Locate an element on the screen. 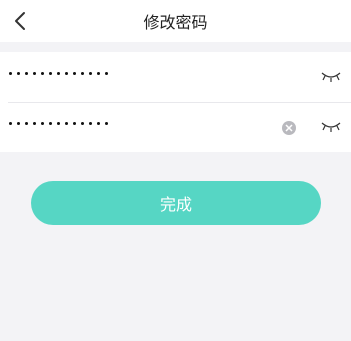  clear-icon is located at coordinates (289, 128).